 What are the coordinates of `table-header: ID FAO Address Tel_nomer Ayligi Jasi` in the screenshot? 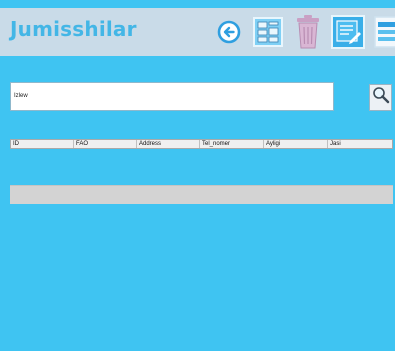 It's located at (201, 144).